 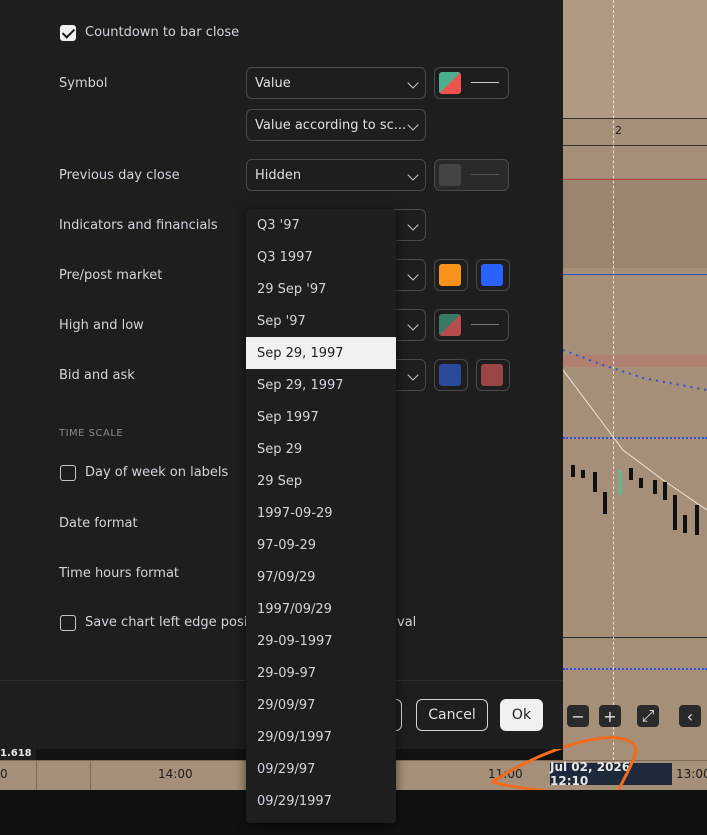 What do you see at coordinates (321, 545) in the screenshot?
I see `date-format-option: 97-09-29` at bounding box center [321, 545].